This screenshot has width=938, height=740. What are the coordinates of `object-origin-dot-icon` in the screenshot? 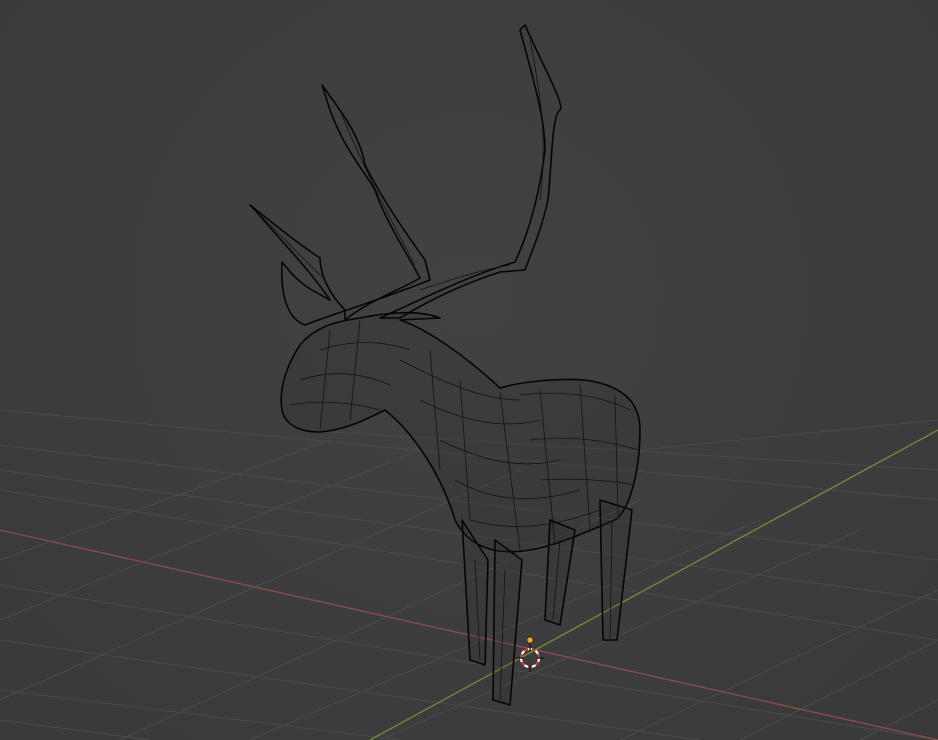 It's located at (530, 640).